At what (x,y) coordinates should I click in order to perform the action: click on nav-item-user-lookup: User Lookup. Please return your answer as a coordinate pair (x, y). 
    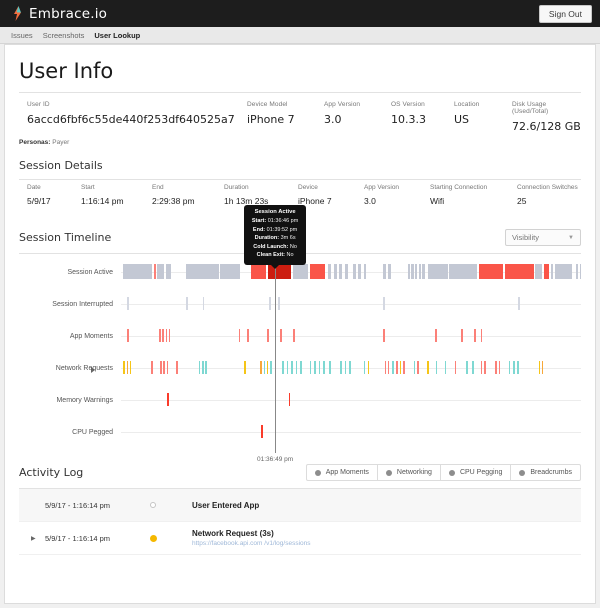
    Looking at the image, I should click on (117, 35).